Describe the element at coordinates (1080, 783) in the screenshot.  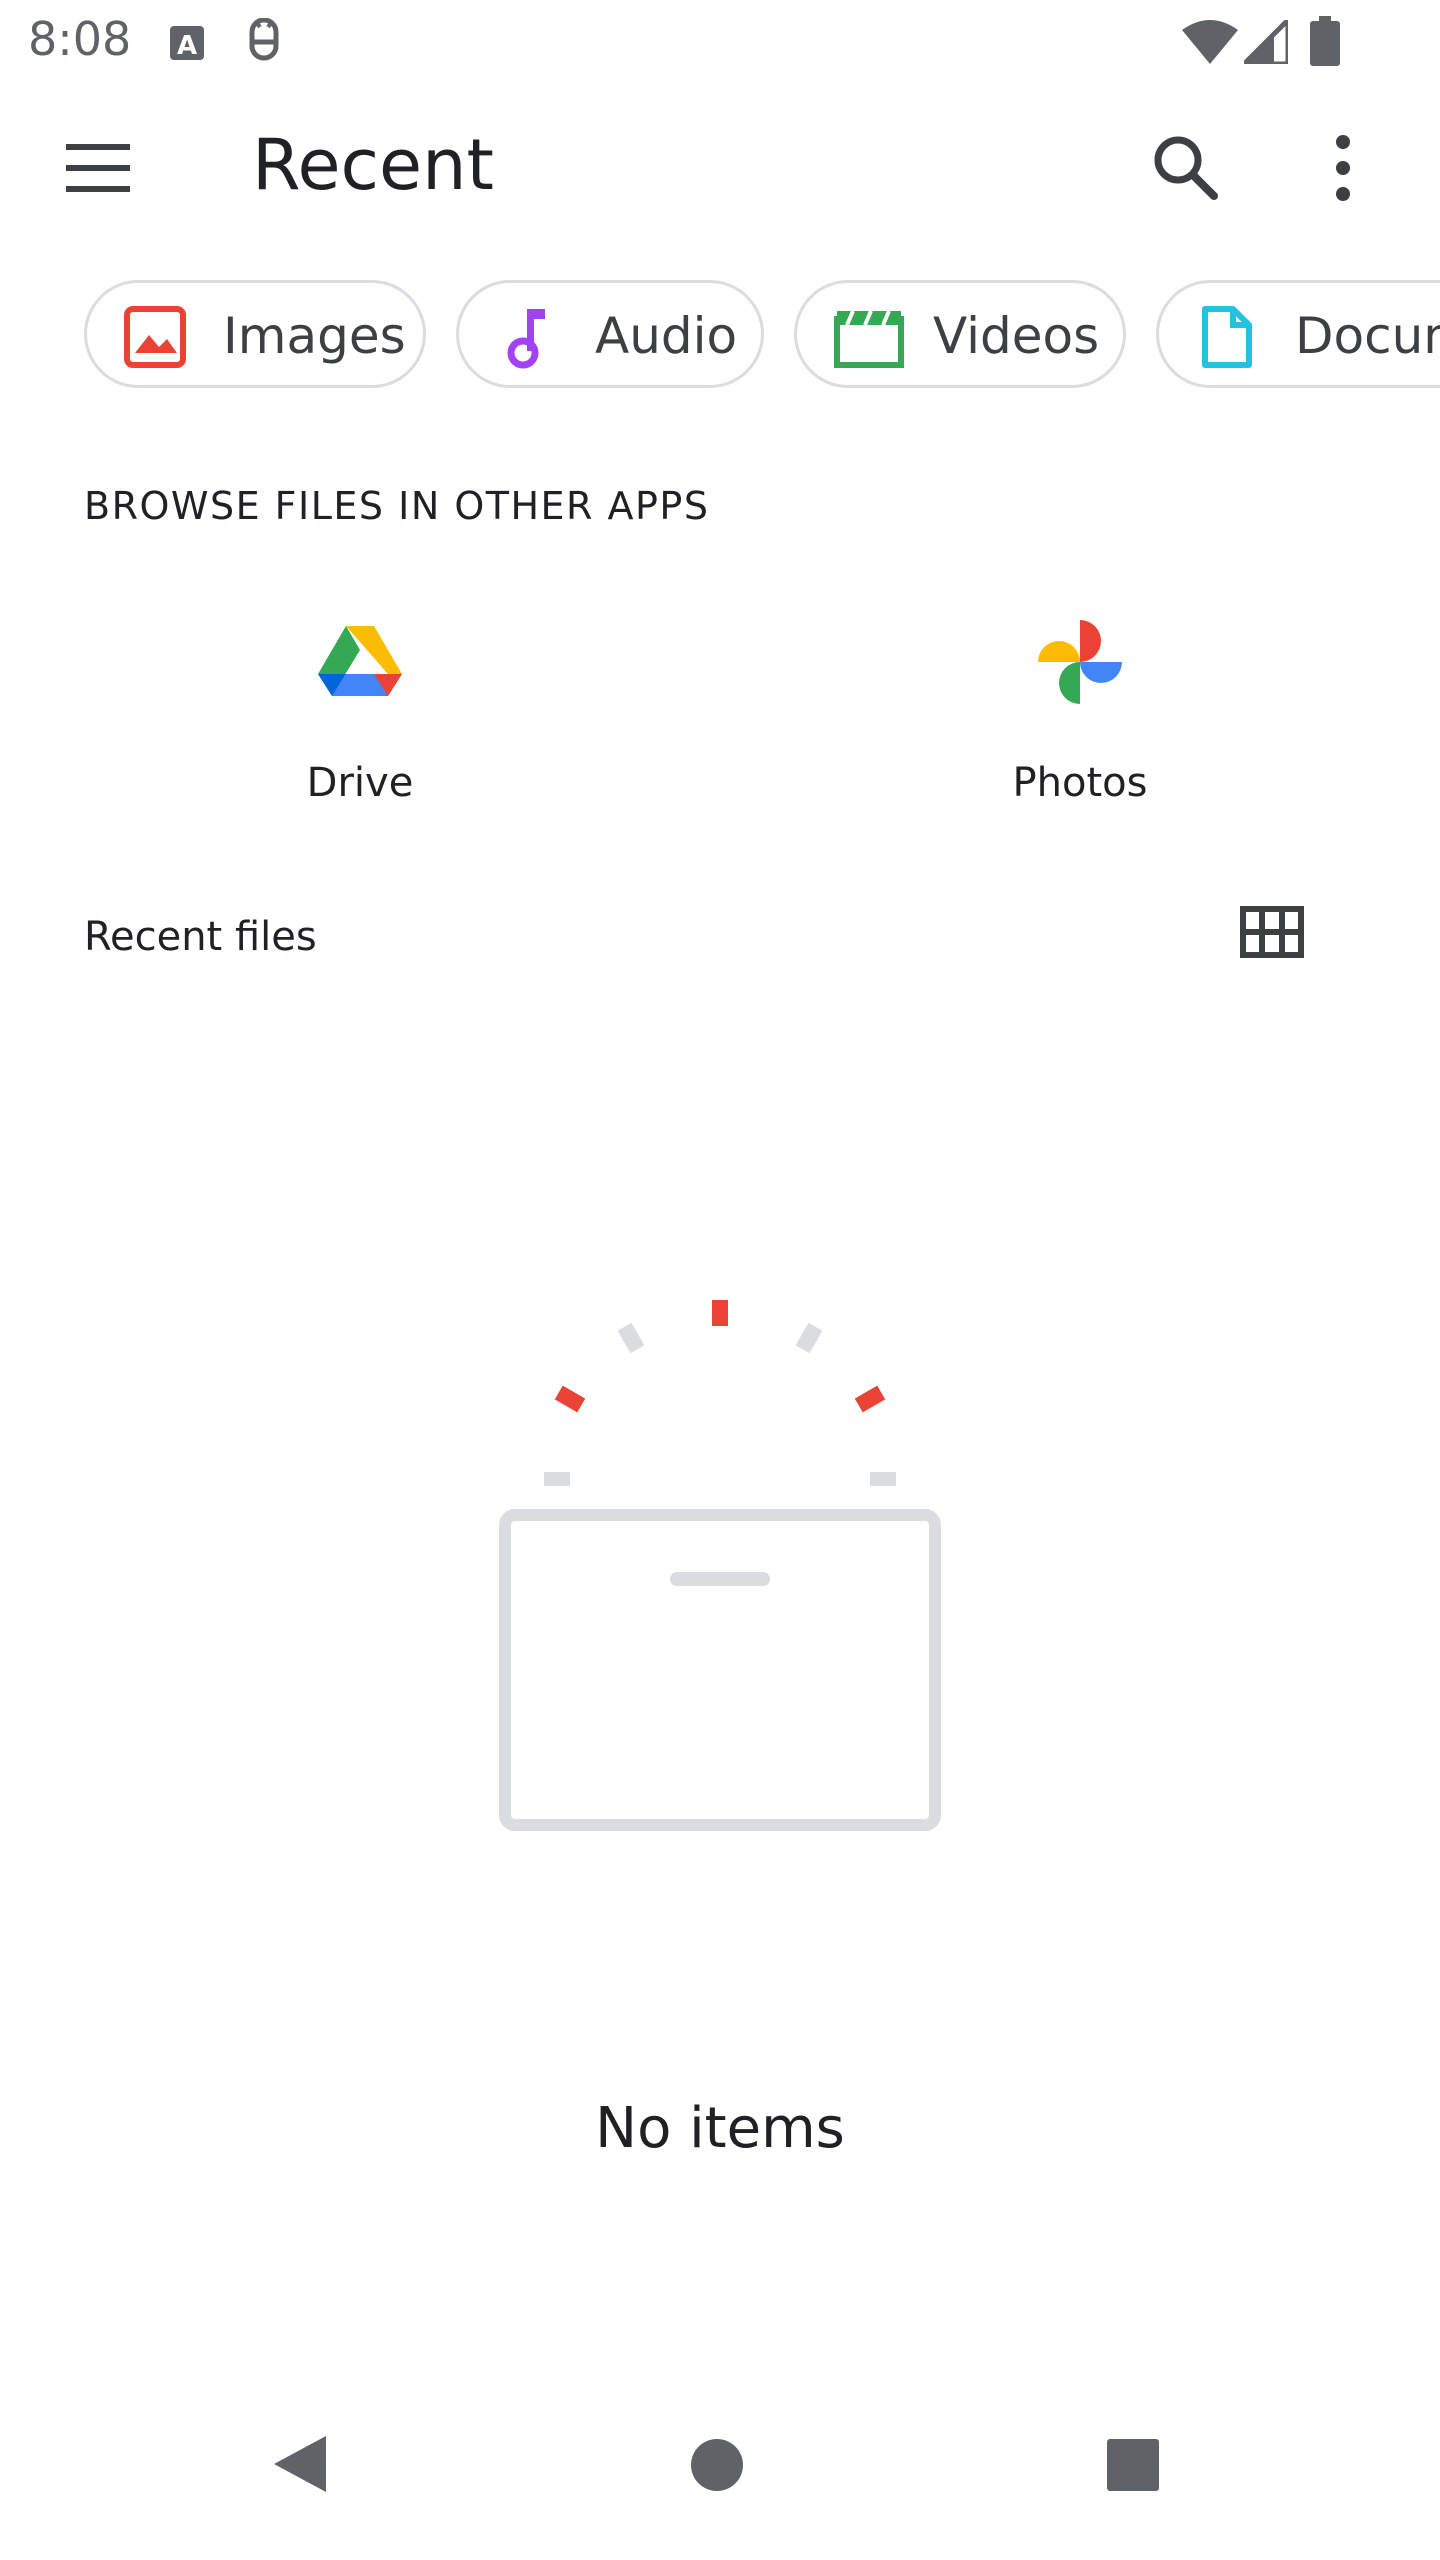
I see `app-tile-label: Photos` at that location.